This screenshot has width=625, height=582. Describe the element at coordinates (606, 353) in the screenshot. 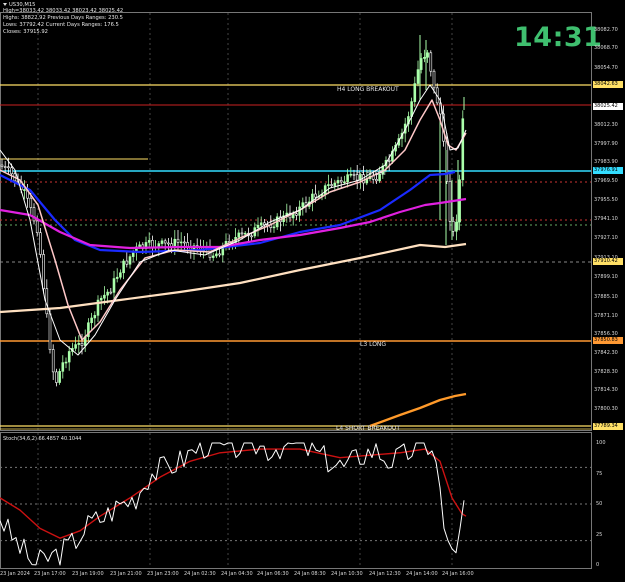

I see `price-tick-label: 37842.30` at that location.